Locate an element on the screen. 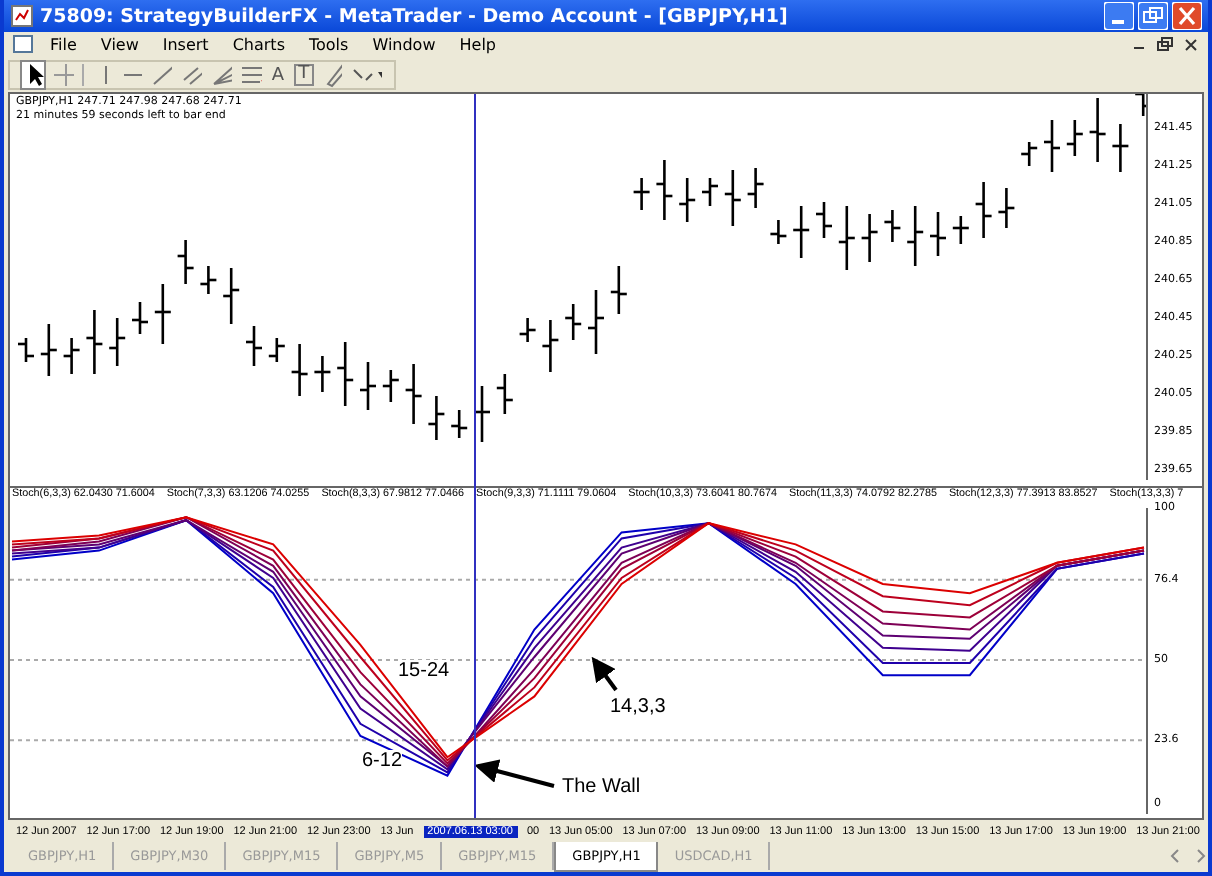 This screenshot has height=876, width=1212. chart-icon is located at coordinates (22, 16).